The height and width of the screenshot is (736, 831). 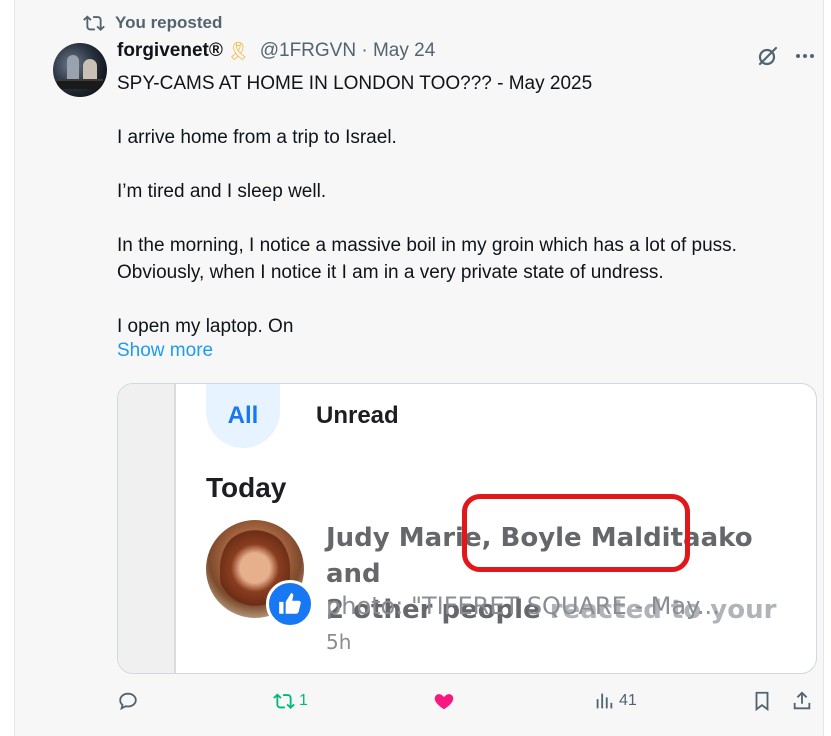 I want to click on bookmark-icon, so click(x=762, y=701).